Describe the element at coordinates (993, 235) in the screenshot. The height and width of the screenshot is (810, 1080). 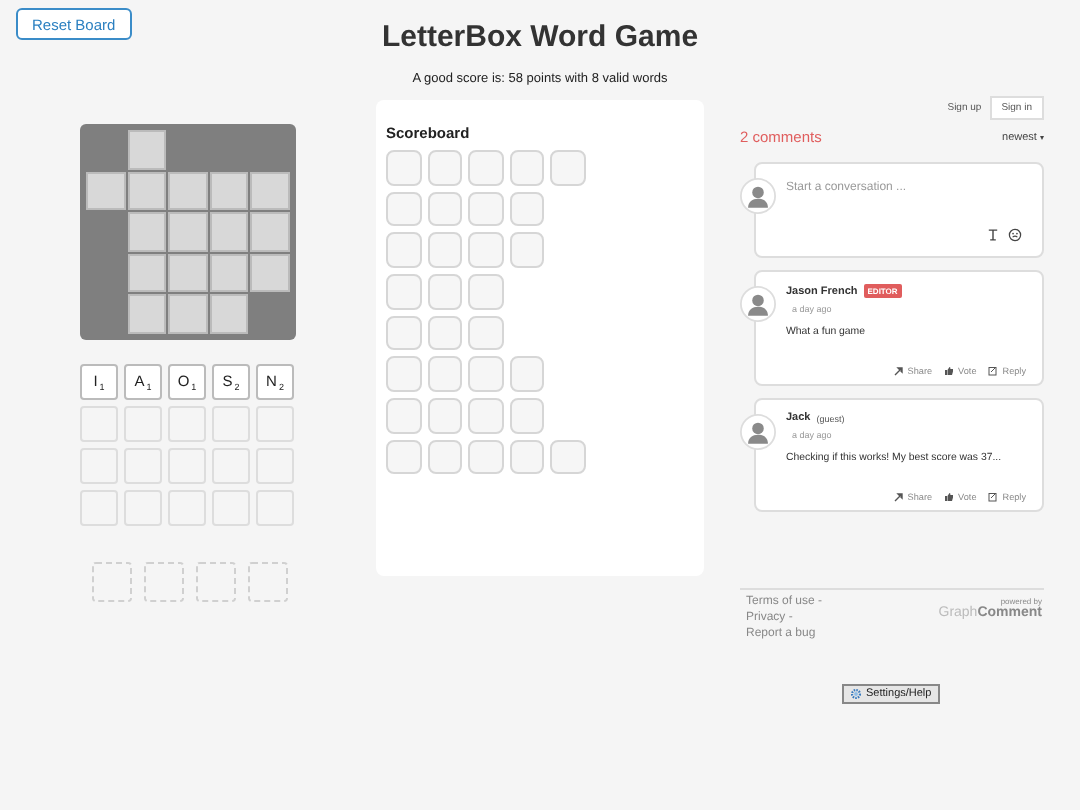
I see `text-format-icon` at that location.